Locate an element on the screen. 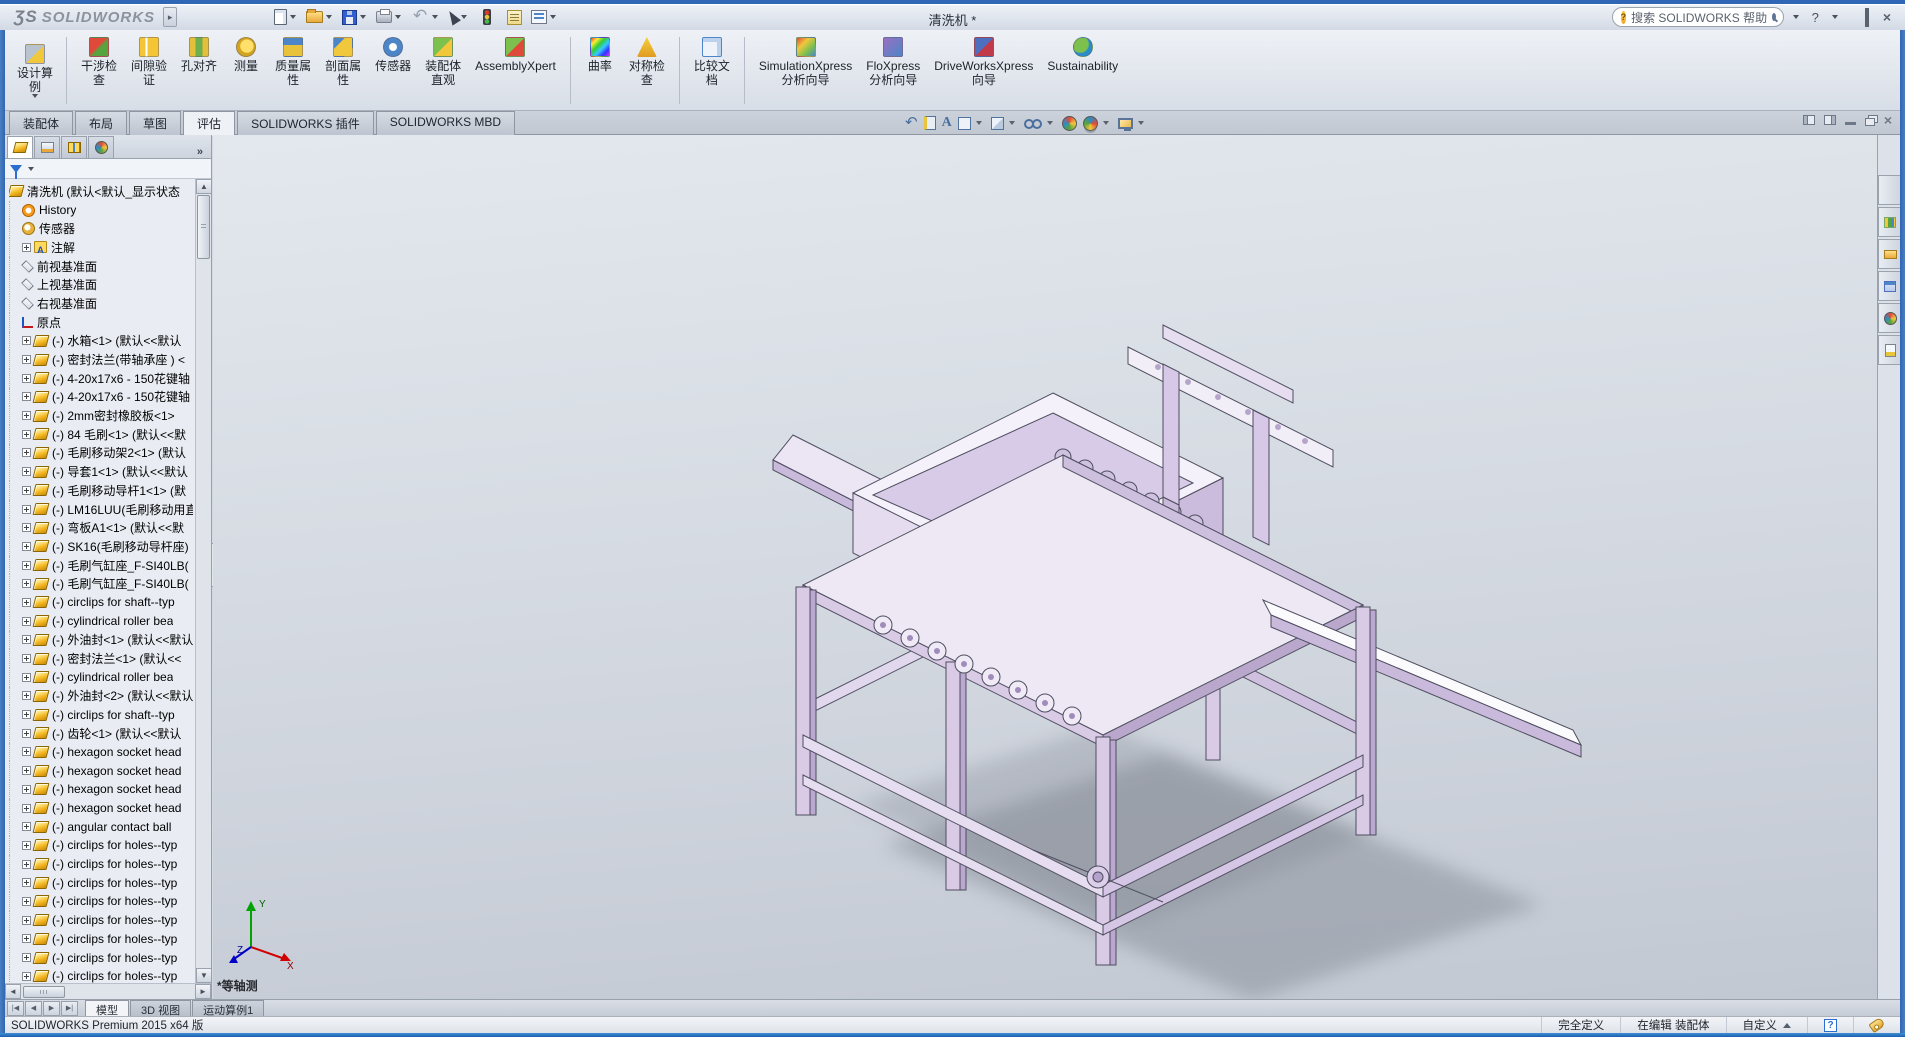 This screenshot has width=1905, height=1037. tree-item: History is located at coordinates (101, 210).